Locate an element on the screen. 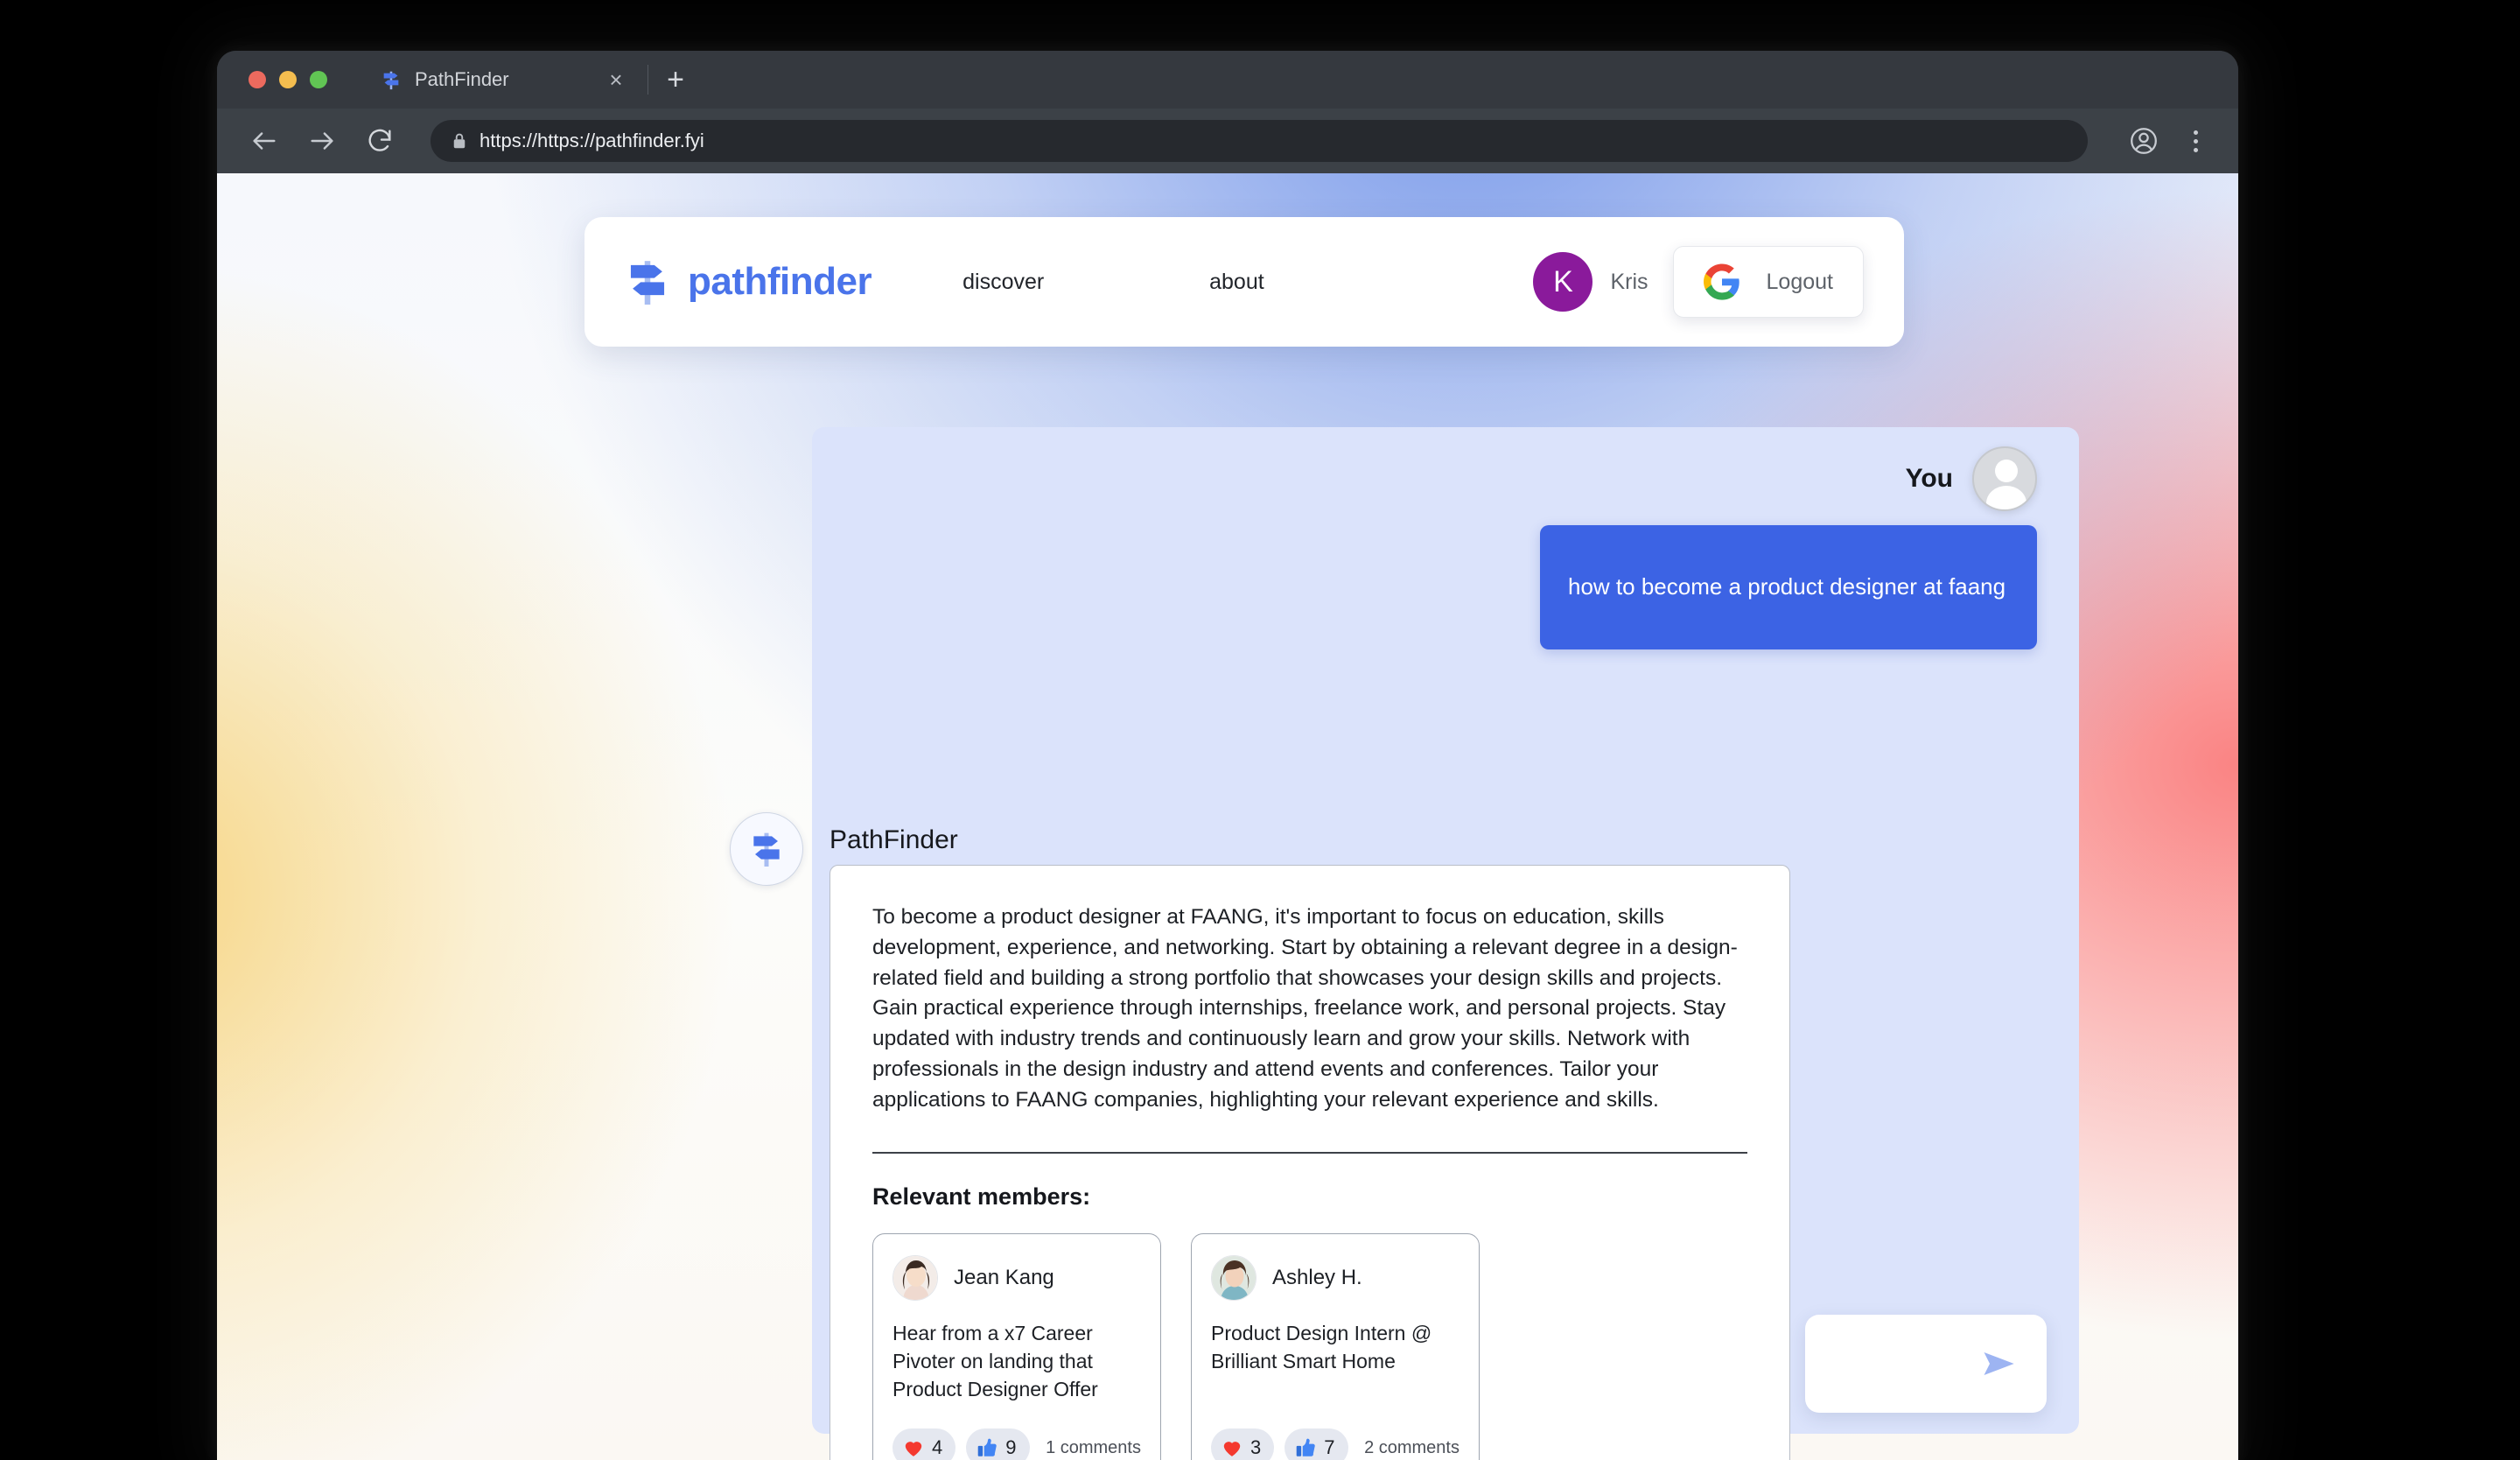 This screenshot has width=2520, height=1460. section-divider is located at coordinates (1309, 1154).